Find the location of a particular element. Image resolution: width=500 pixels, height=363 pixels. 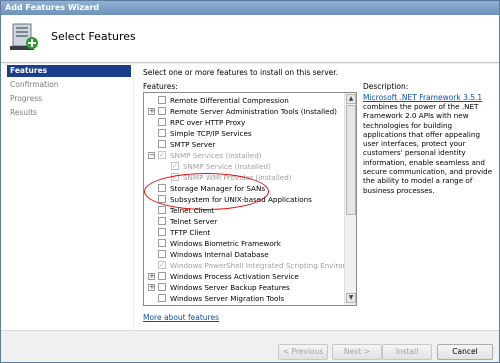

title-bar: Add Features Wizard is located at coordinates (250, 8).